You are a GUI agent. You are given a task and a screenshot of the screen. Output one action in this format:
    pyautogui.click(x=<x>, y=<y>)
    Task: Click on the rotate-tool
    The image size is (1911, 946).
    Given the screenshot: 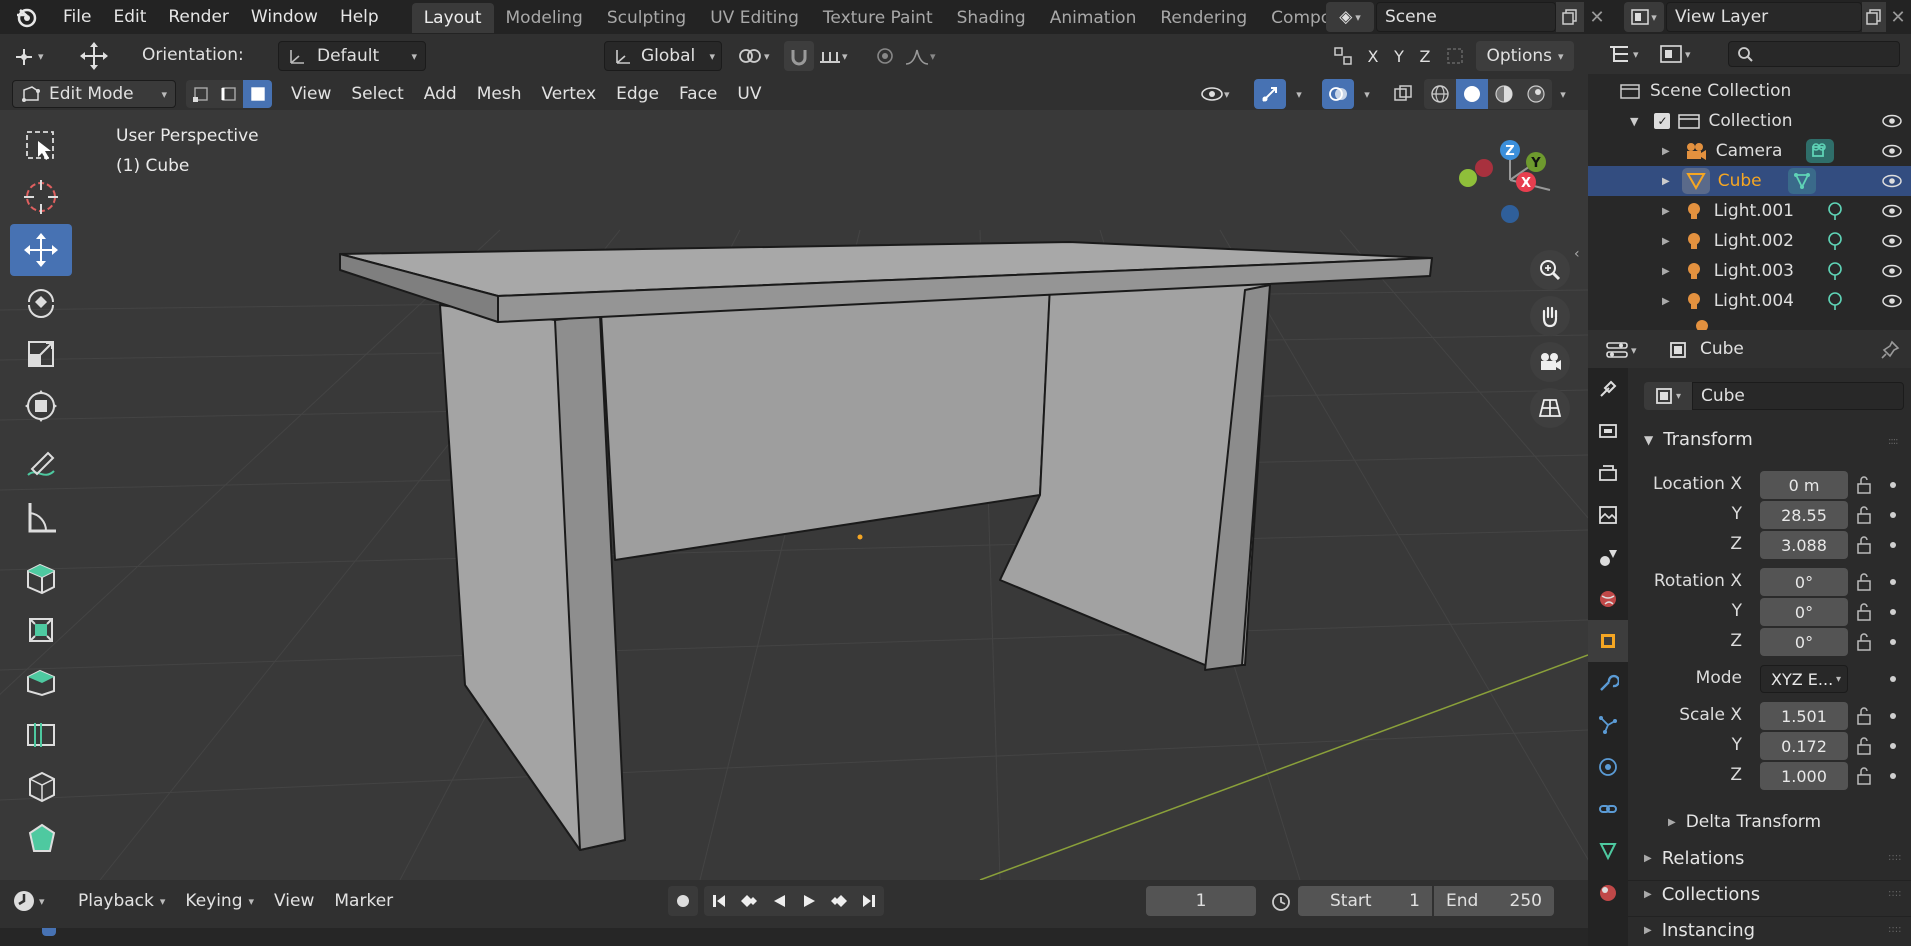 What is the action you would take?
    pyautogui.click(x=41, y=302)
    